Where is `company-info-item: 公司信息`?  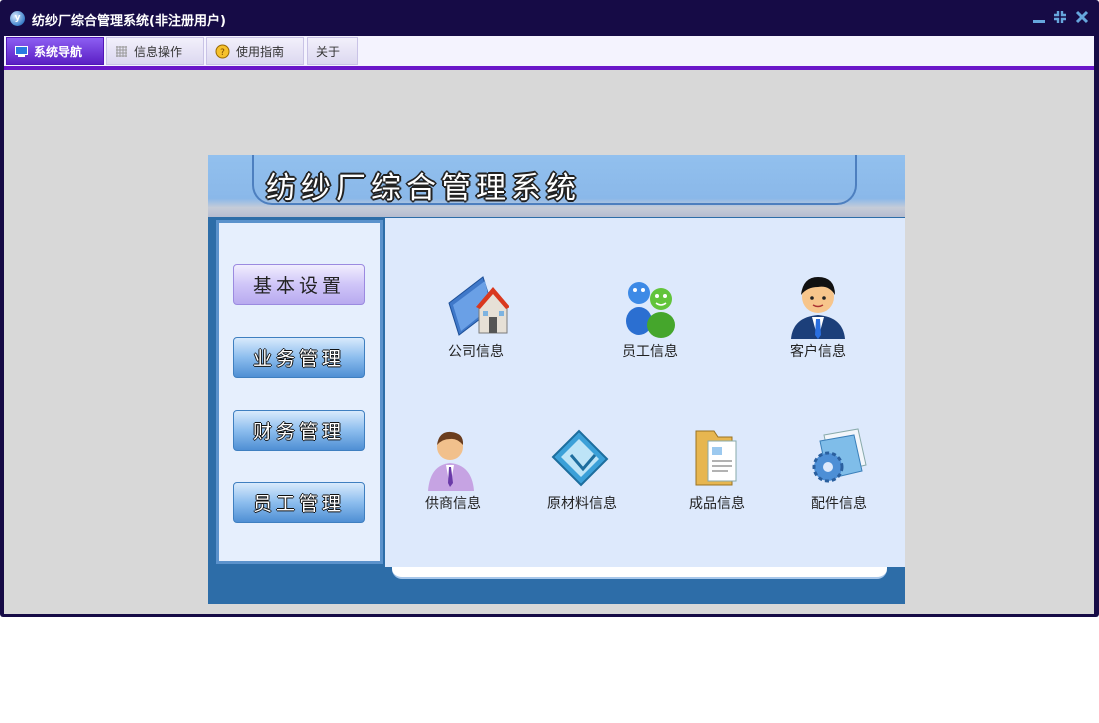
company-info-item: 公司信息 is located at coordinates (476, 317).